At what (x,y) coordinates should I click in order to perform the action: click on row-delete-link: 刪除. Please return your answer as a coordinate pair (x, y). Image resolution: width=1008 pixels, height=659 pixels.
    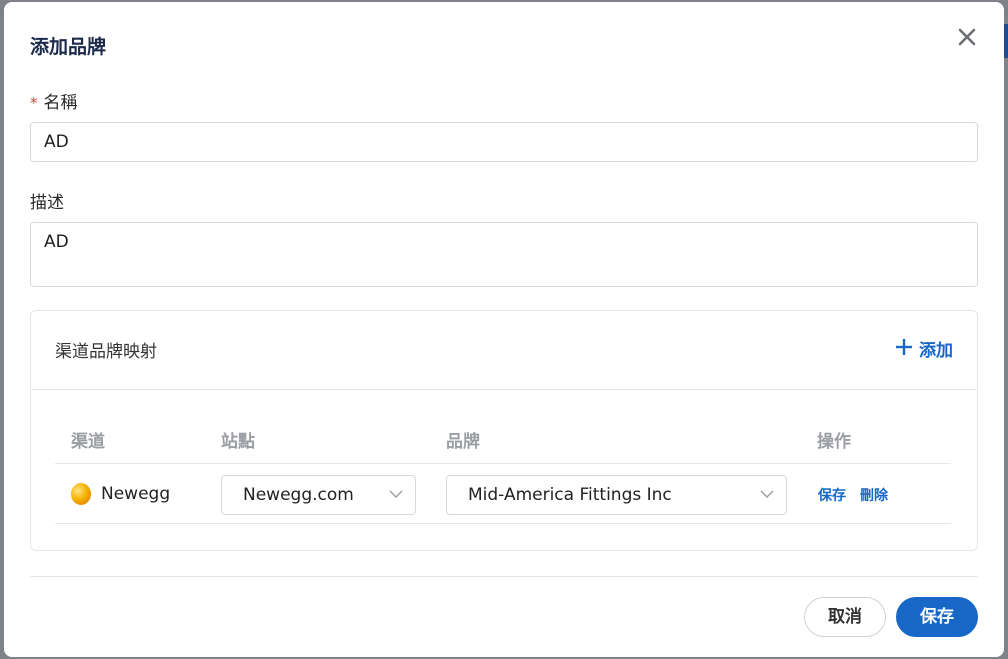
    Looking at the image, I should click on (874, 495).